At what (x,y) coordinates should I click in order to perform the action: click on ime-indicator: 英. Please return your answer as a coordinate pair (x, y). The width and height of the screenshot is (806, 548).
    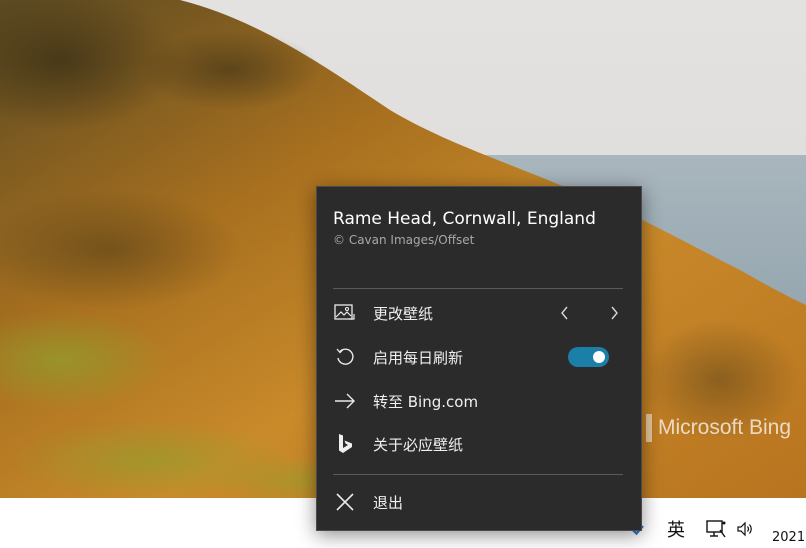
    Looking at the image, I should click on (676, 529).